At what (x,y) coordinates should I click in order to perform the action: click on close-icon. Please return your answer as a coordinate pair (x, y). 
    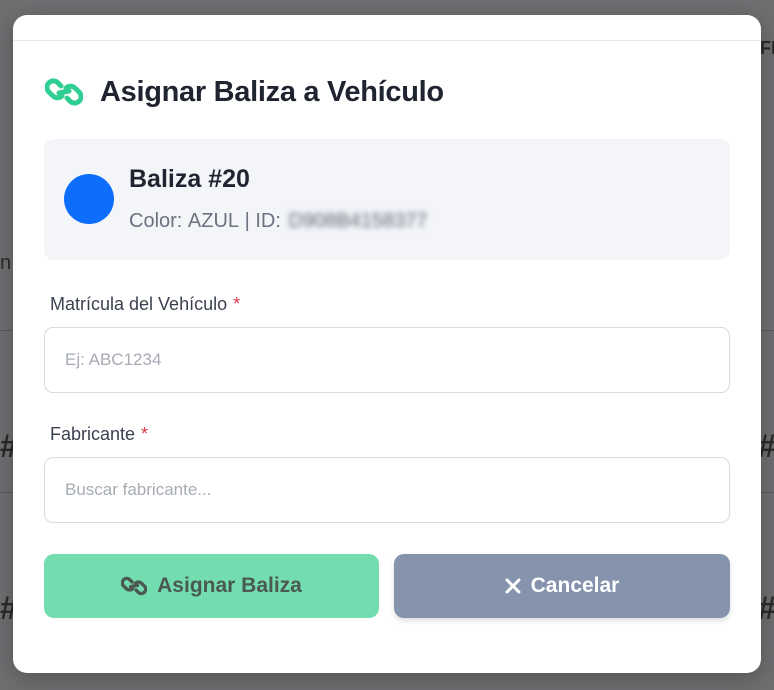
    Looking at the image, I should click on (513, 586).